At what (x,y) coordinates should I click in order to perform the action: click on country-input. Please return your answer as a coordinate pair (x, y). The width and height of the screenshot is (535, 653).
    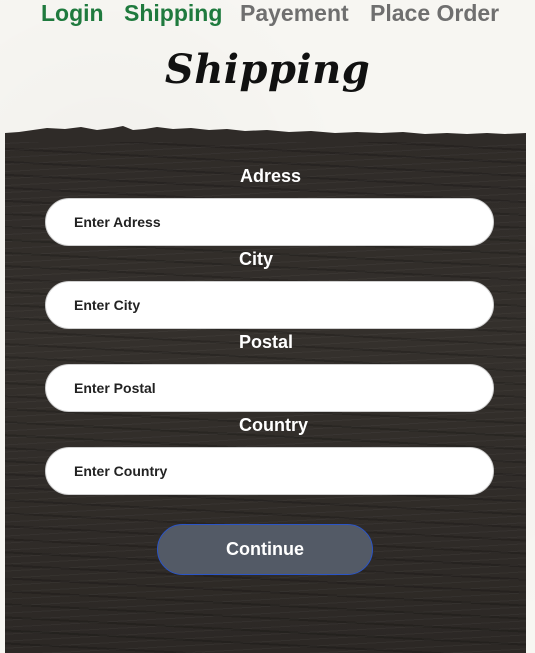
    Looking at the image, I should click on (269, 471).